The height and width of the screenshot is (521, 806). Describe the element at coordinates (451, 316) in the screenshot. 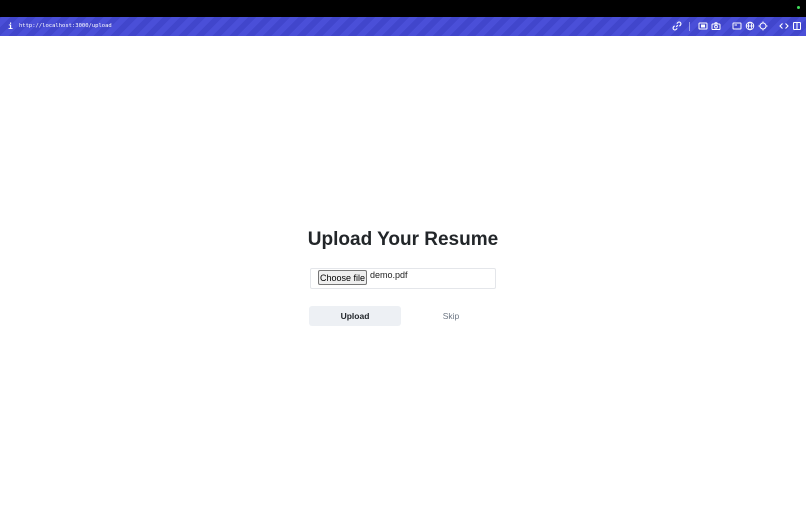

I see `skip-button: Skip` at that location.